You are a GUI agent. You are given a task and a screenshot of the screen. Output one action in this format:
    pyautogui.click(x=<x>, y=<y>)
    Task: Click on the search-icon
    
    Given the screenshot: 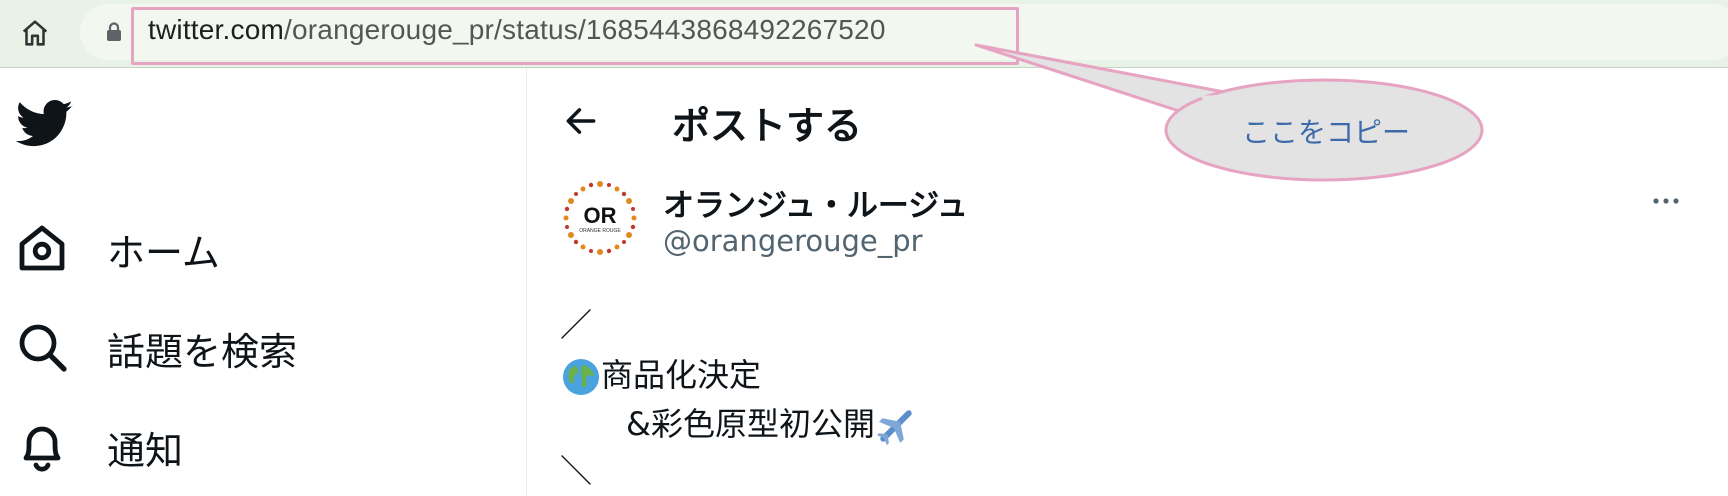 What is the action you would take?
    pyautogui.click(x=43, y=348)
    